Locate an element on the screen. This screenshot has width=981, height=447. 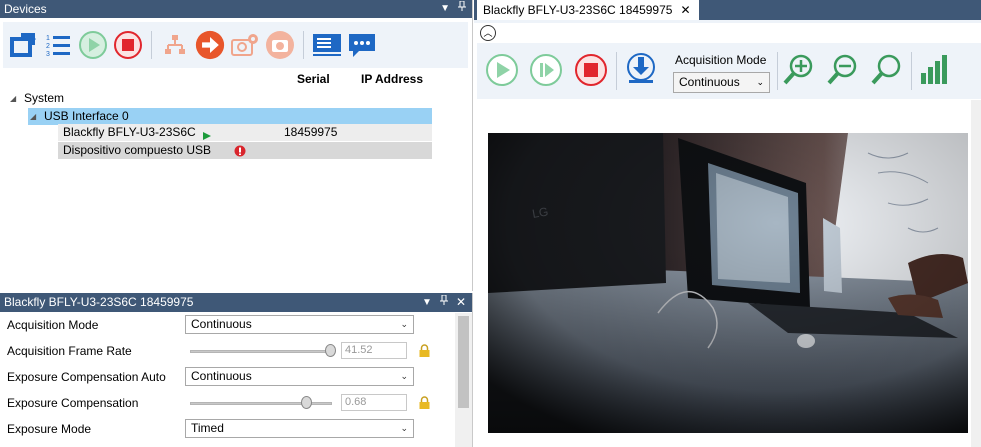
play-button is located at coordinates (93, 45).